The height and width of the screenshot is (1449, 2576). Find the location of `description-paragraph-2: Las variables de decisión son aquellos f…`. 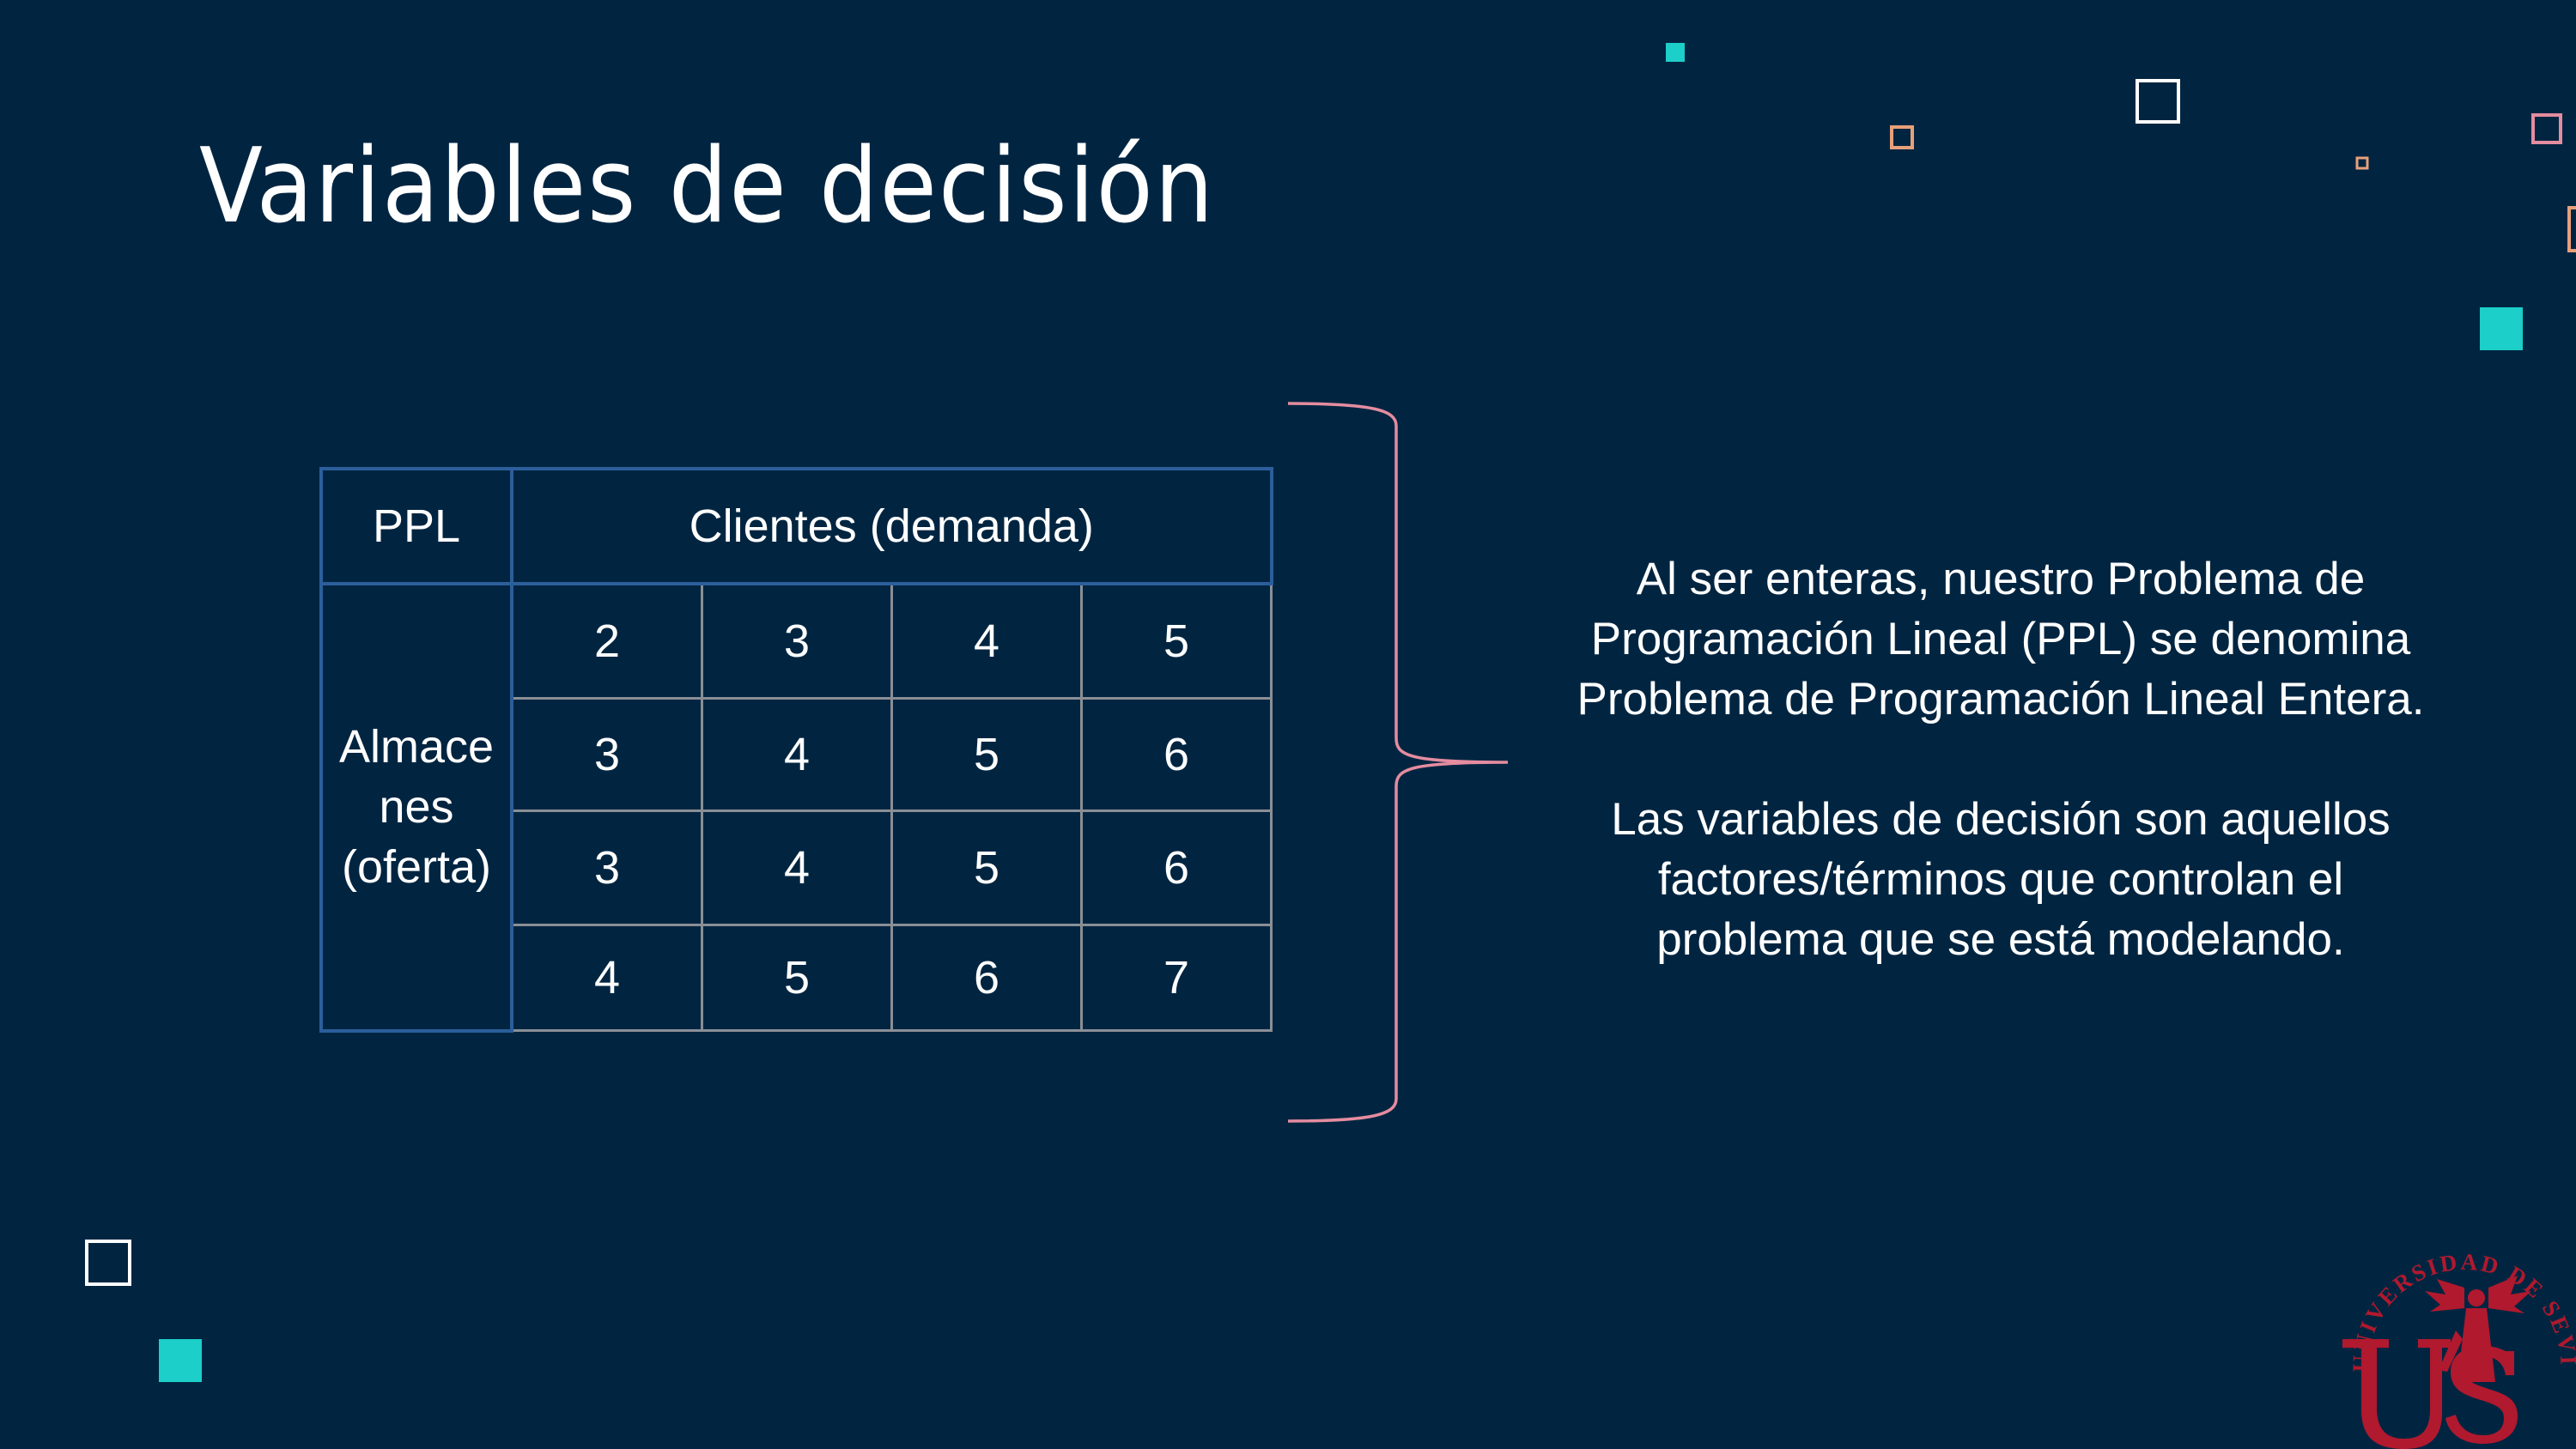

description-paragraph-2: Las variables de decisión son aquellos f… is located at coordinates (2001, 880).